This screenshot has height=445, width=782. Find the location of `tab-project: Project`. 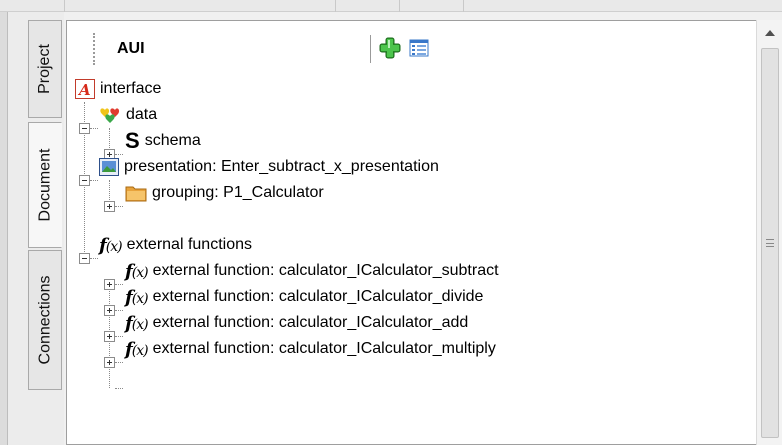

tab-project: Project is located at coordinates (45, 69).